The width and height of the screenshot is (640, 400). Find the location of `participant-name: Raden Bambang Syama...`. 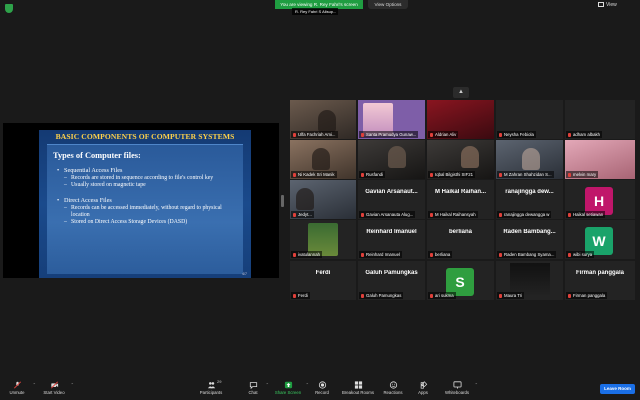

participant-name: Raden Bambang Syama... is located at coordinates (527, 254).